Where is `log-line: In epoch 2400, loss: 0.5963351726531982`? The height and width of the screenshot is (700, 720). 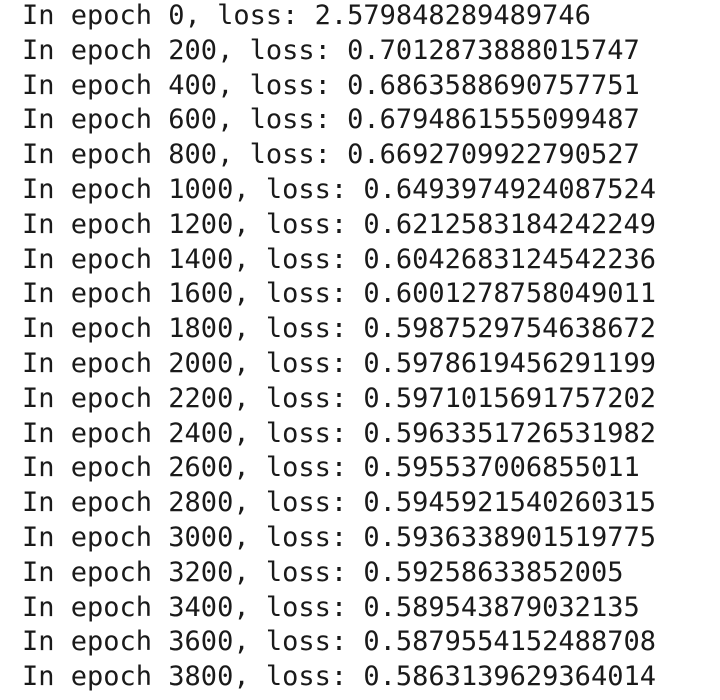 log-line: In epoch 2400, loss: 0.5963351726531982 is located at coordinates (339, 433).